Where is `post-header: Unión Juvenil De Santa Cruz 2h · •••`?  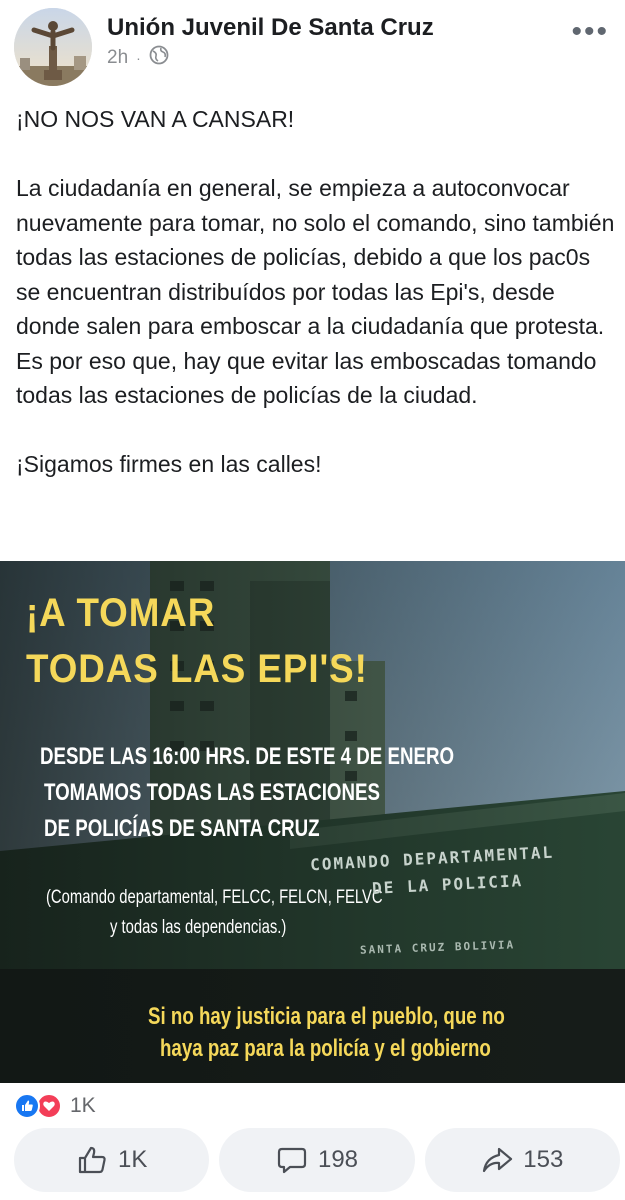
post-header: Unión Juvenil De Santa Cruz 2h · ••• is located at coordinates (312, 46).